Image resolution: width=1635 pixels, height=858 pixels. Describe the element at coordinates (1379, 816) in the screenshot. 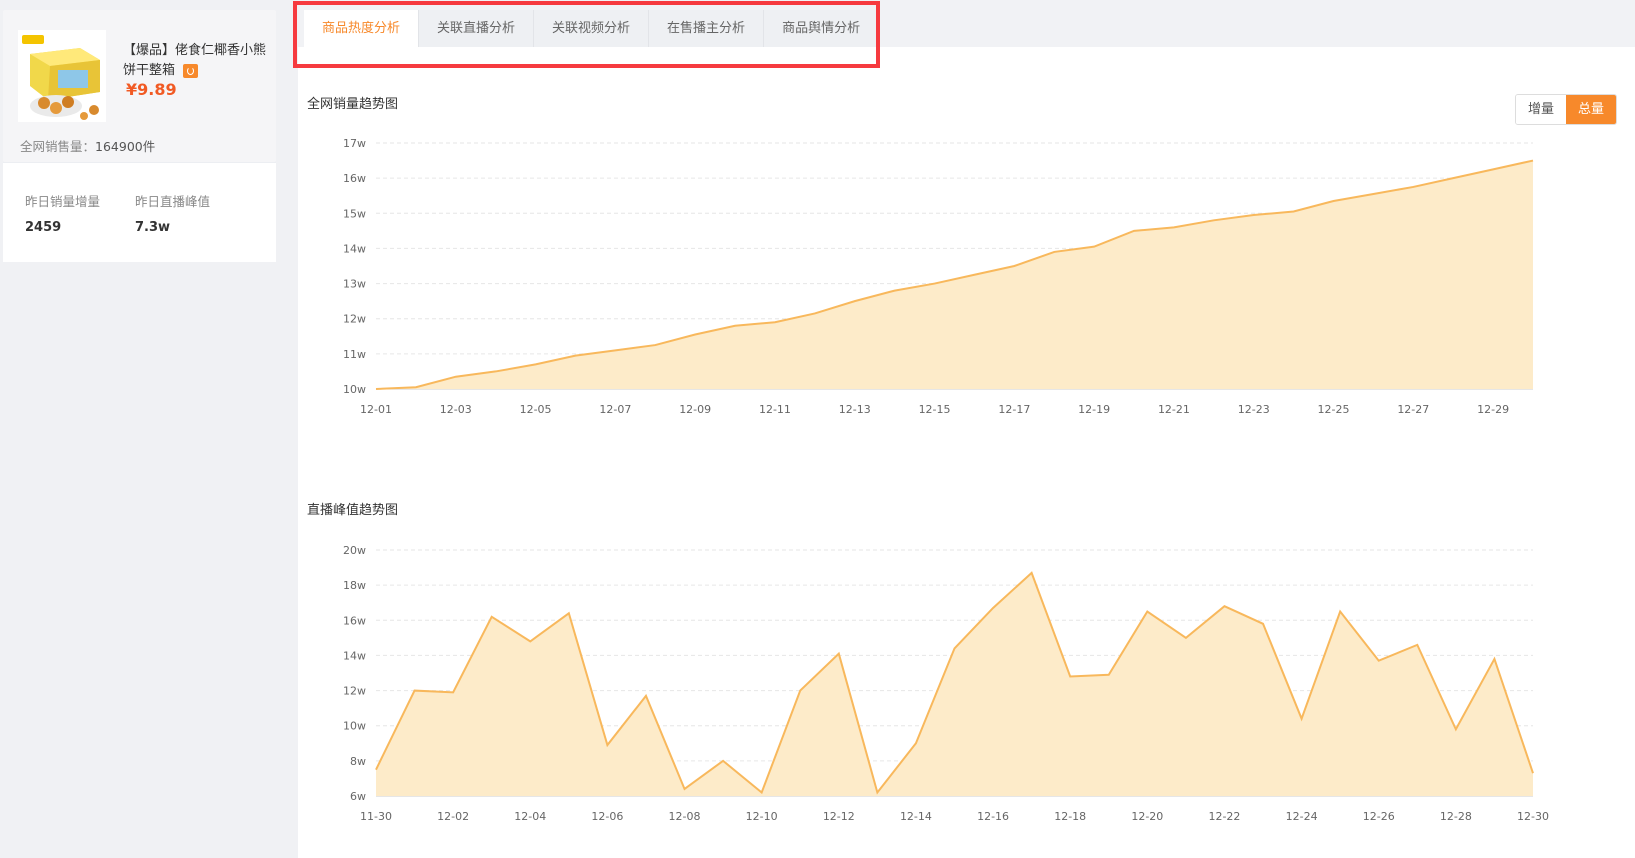

I see `x-tick-label: 12-26` at that location.